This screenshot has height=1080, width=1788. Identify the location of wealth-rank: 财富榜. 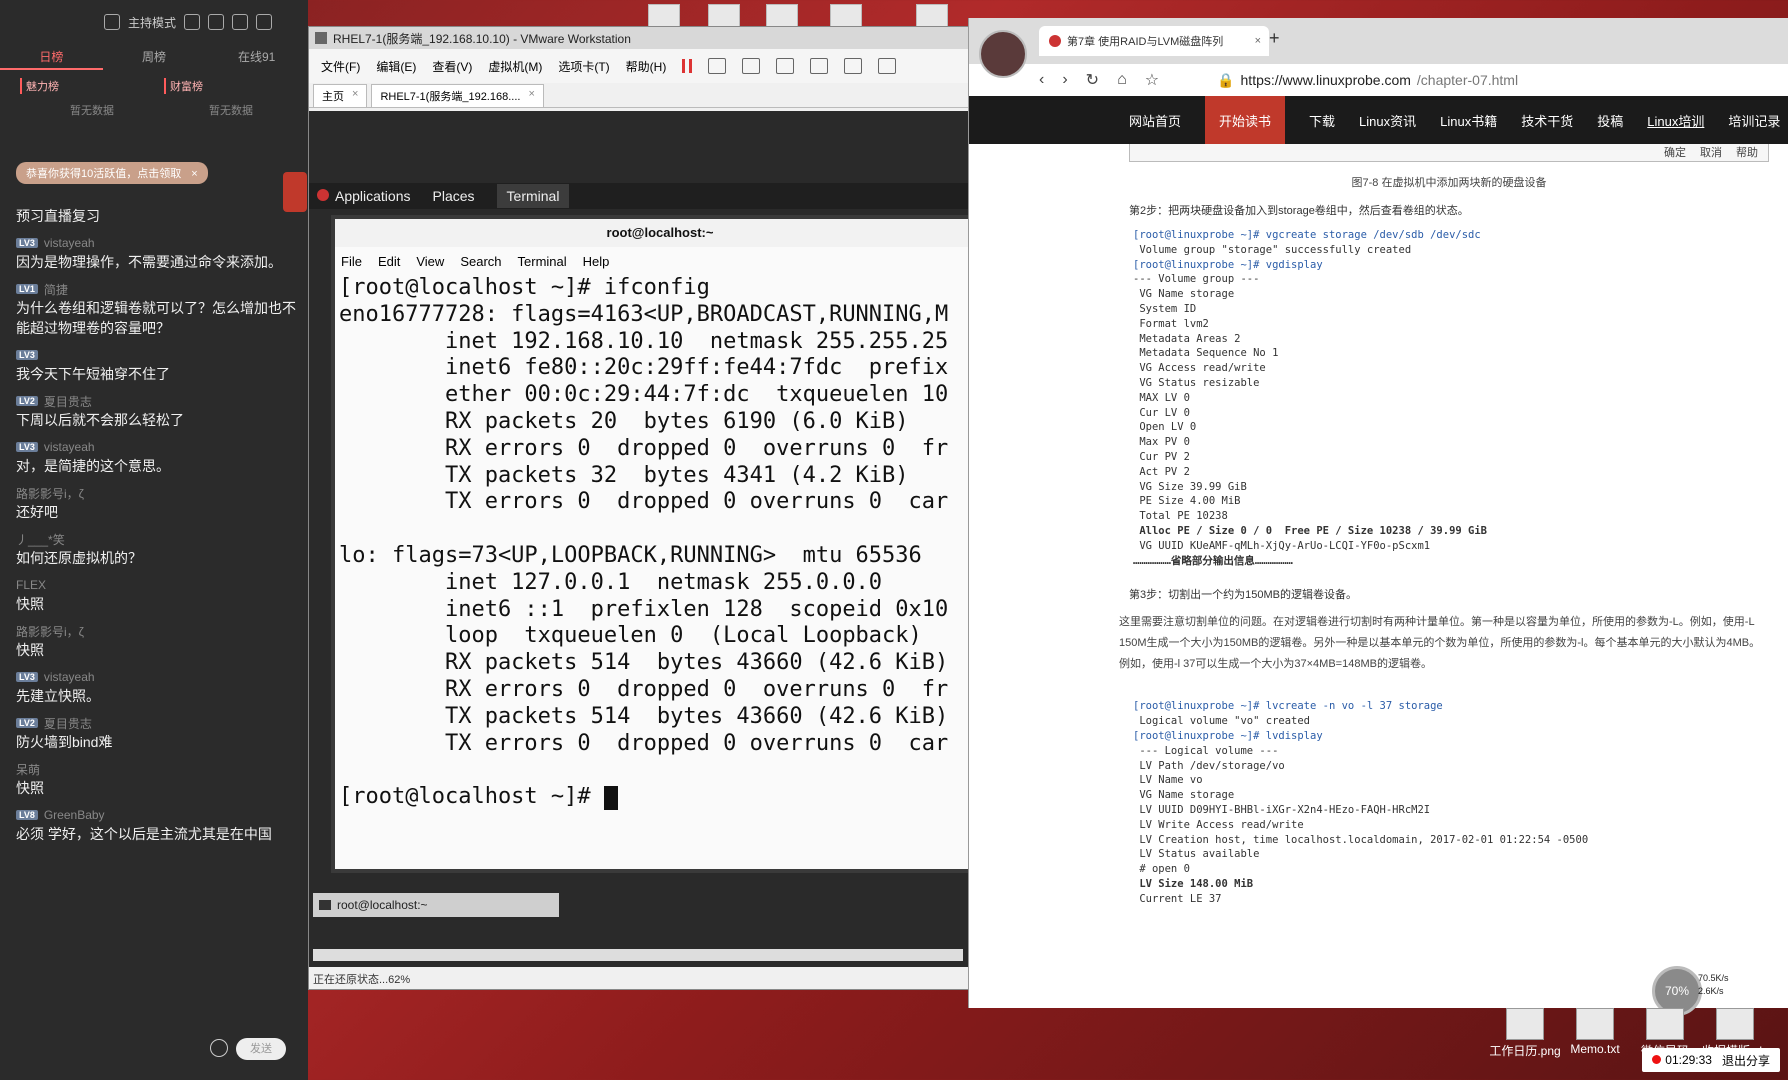
(236, 86).